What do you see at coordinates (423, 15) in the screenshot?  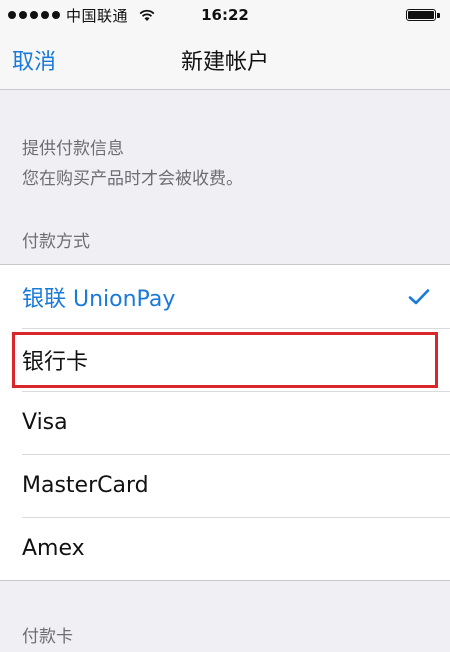 I see `battery-icon` at bounding box center [423, 15].